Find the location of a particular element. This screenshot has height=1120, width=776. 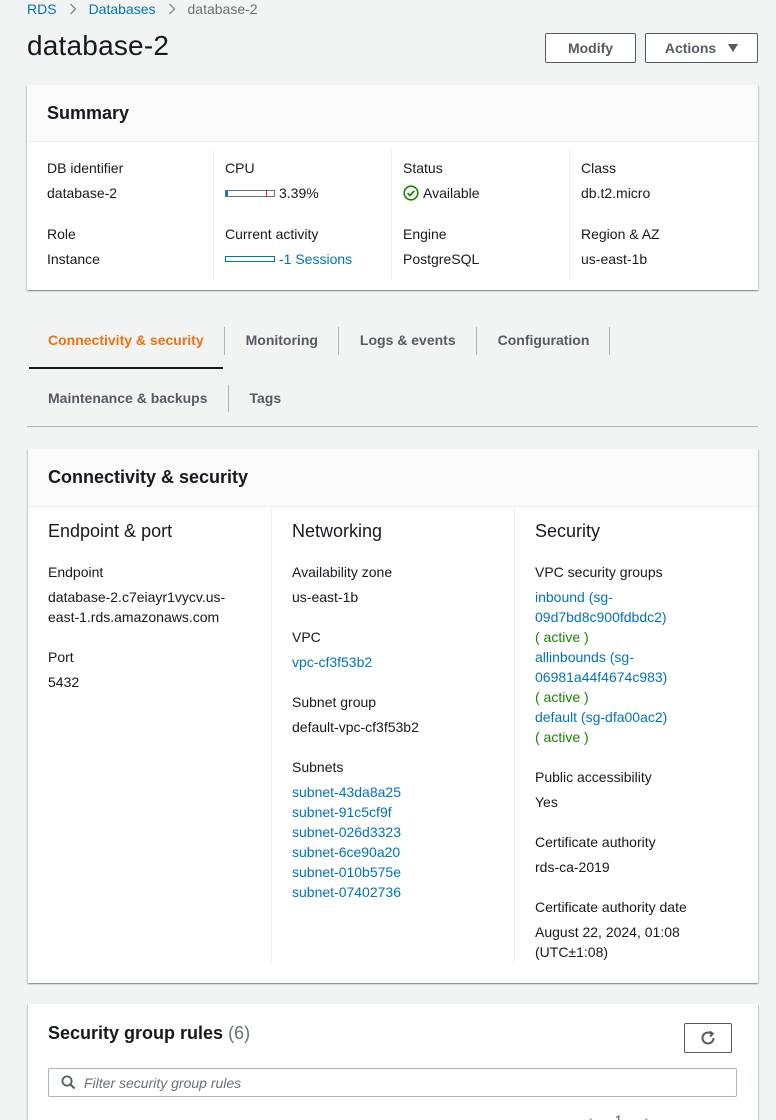

pagination: ‹ 1 › is located at coordinates (618, 1116).